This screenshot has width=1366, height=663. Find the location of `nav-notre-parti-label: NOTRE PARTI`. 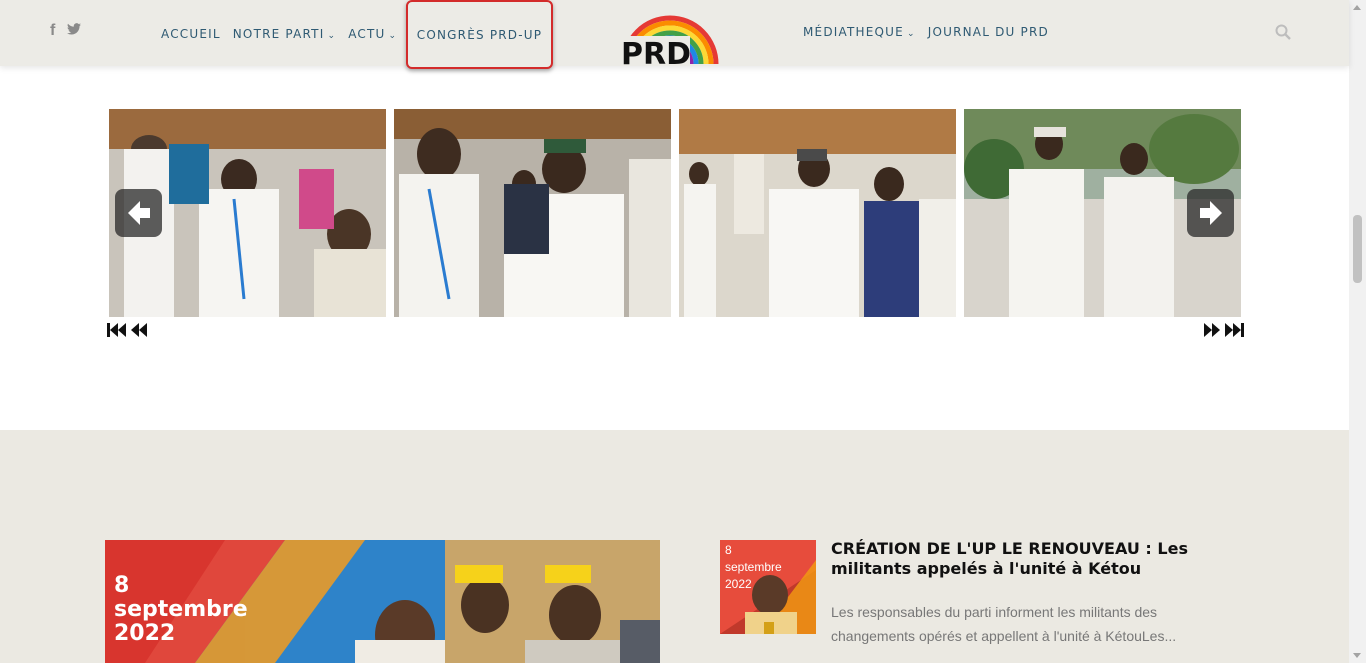

nav-notre-parti-label: NOTRE PARTI is located at coordinates (278, 34).